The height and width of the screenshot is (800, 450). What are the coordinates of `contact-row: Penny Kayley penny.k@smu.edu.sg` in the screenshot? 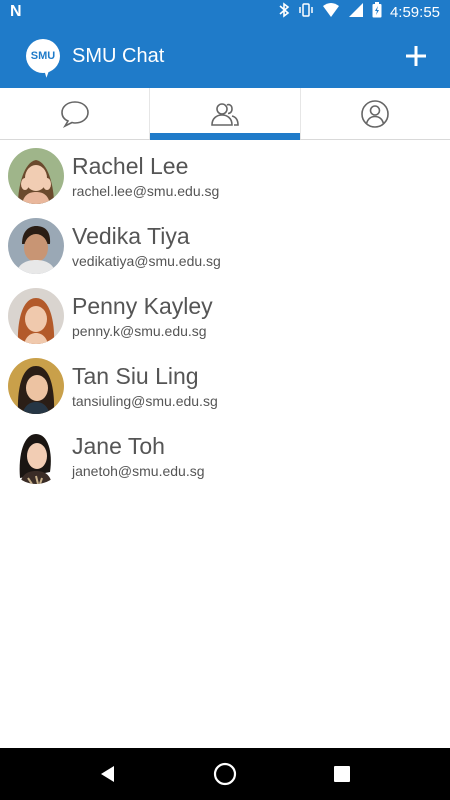 It's located at (225, 316).